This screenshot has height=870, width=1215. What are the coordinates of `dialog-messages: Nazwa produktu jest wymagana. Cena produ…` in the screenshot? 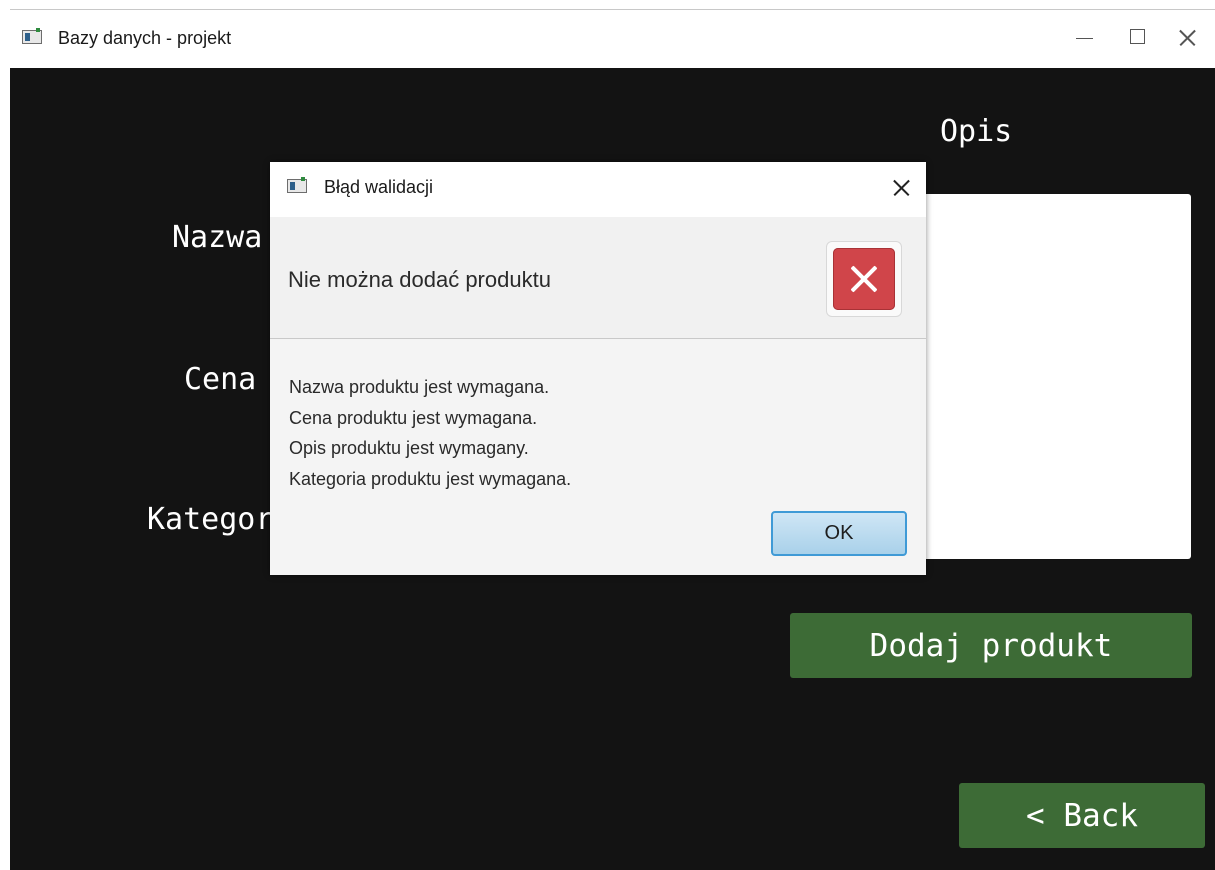 It's located at (430, 433).